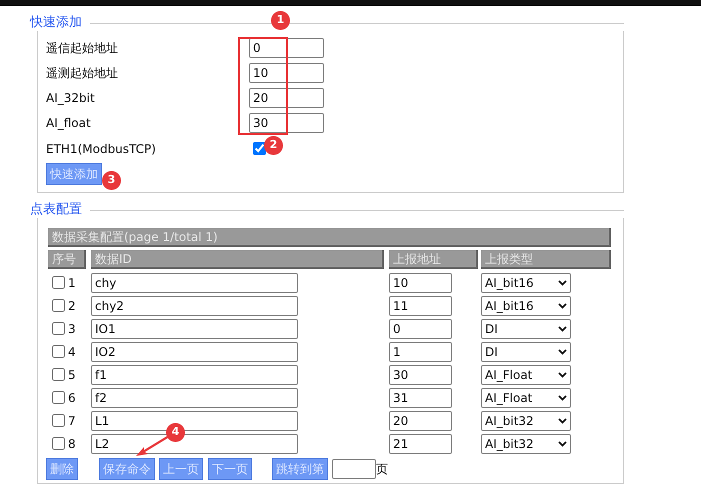 The image size is (701, 485). I want to click on row-number: 4, so click(72, 352).